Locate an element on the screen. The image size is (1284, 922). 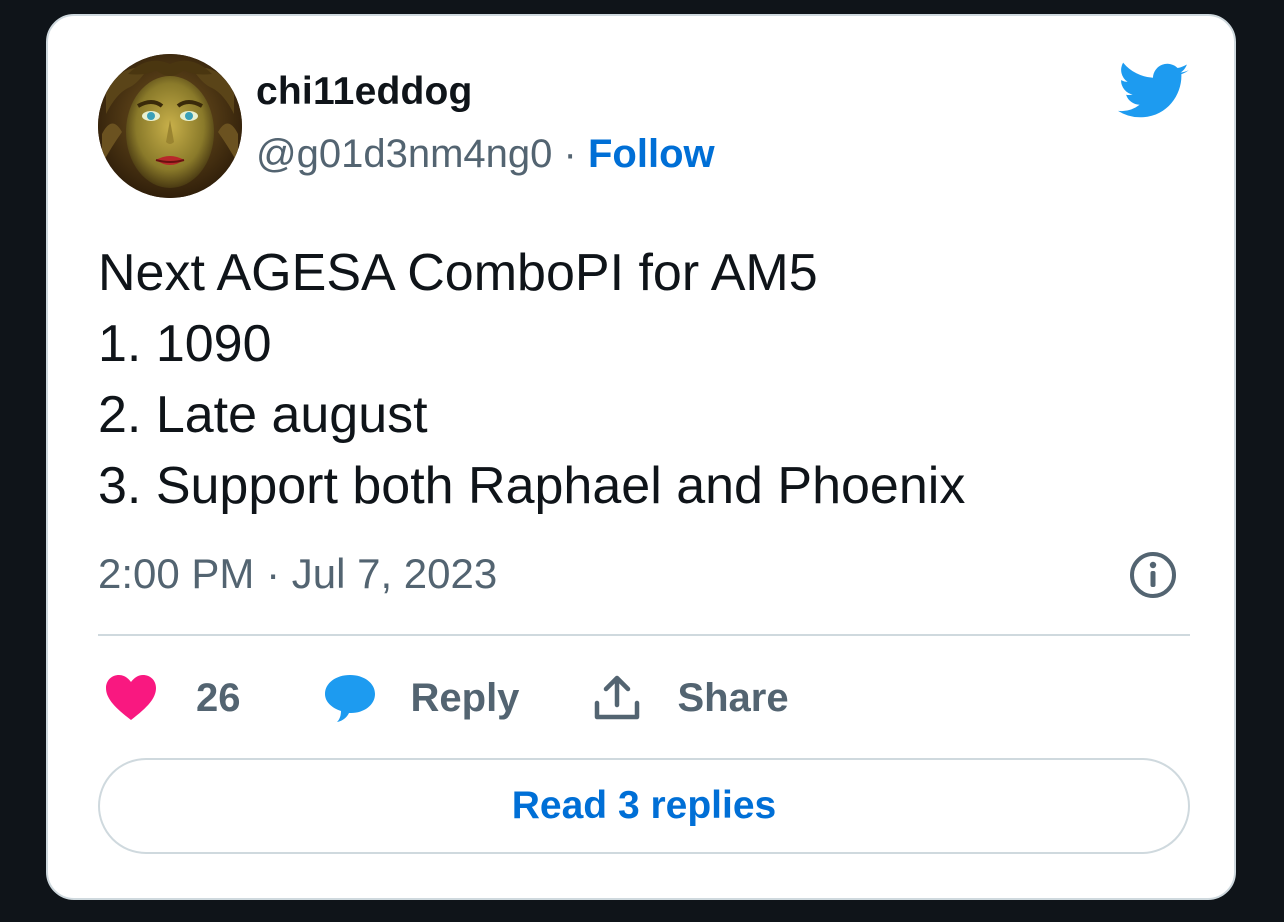
share-button: Share is located at coordinates (690, 698).